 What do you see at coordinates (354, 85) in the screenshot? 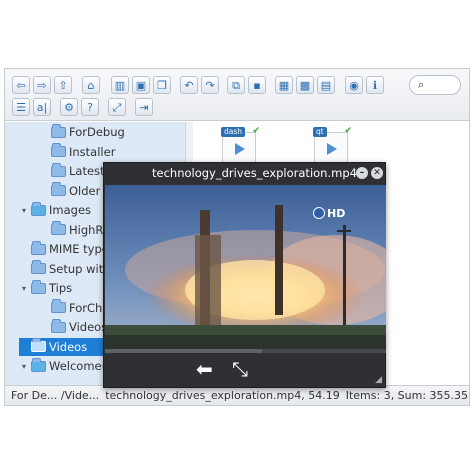
I see `preview-button: ◉` at bounding box center [354, 85].